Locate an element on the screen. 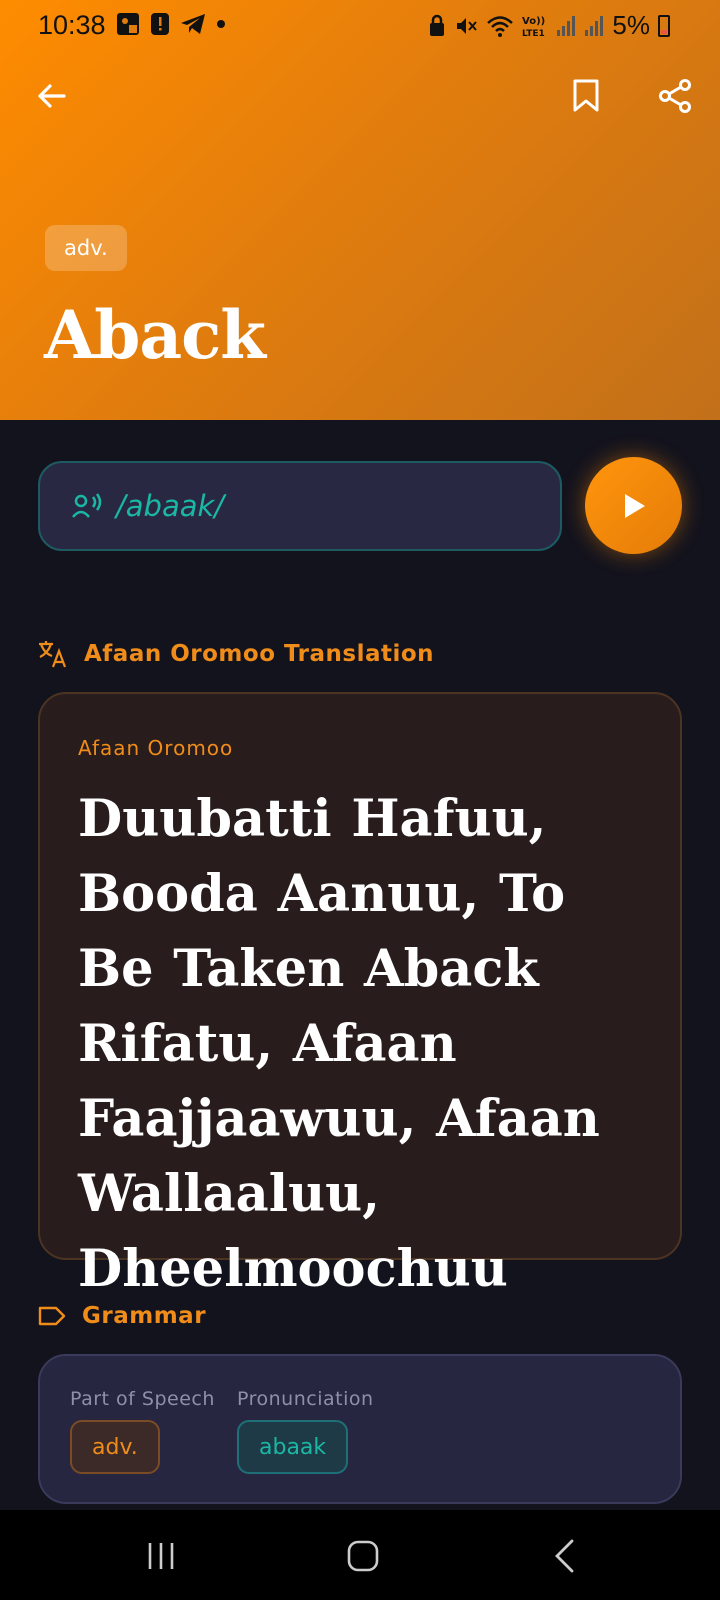 The image size is (720, 1600). voice-icon is located at coordinates (87, 505).